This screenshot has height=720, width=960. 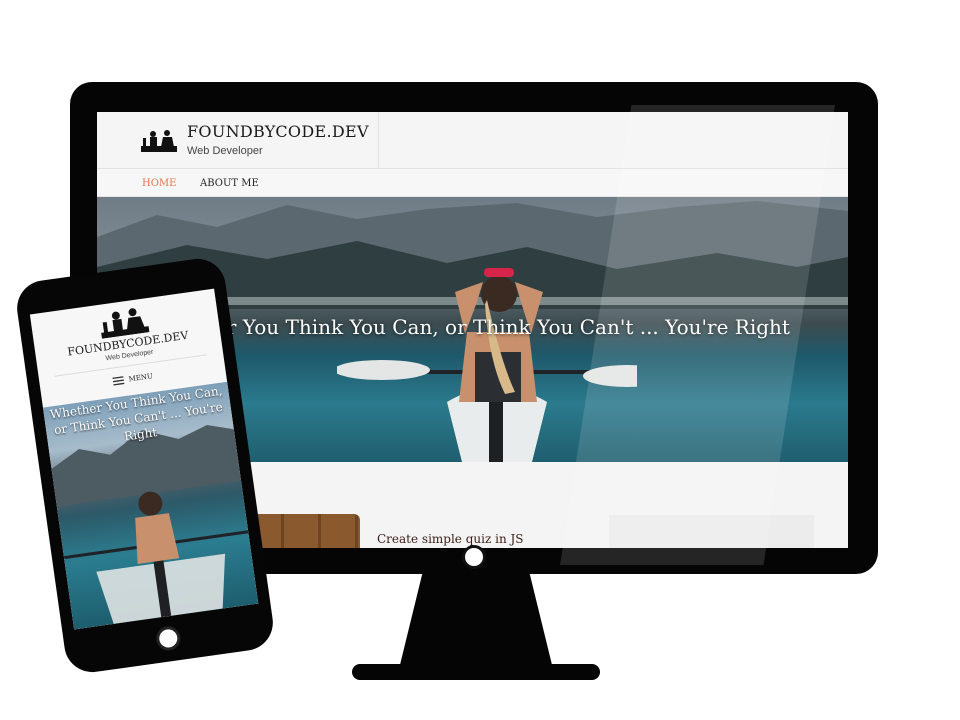 What do you see at coordinates (476, 622) in the screenshot?
I see `monitor-stand` at bounding box center [476, 622].